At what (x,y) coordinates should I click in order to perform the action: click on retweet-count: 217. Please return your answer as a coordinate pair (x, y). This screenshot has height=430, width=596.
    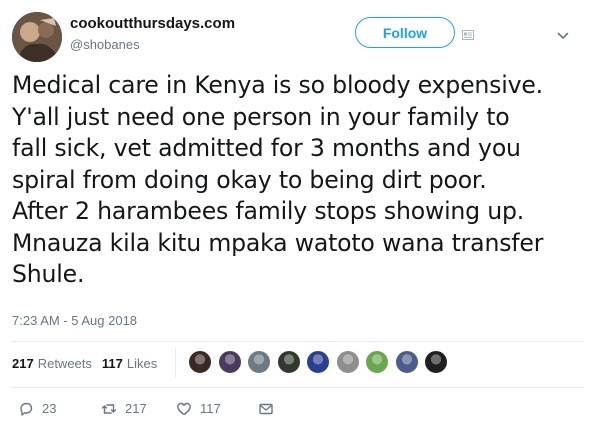
    Looking at the image, I should click on (136, 408).